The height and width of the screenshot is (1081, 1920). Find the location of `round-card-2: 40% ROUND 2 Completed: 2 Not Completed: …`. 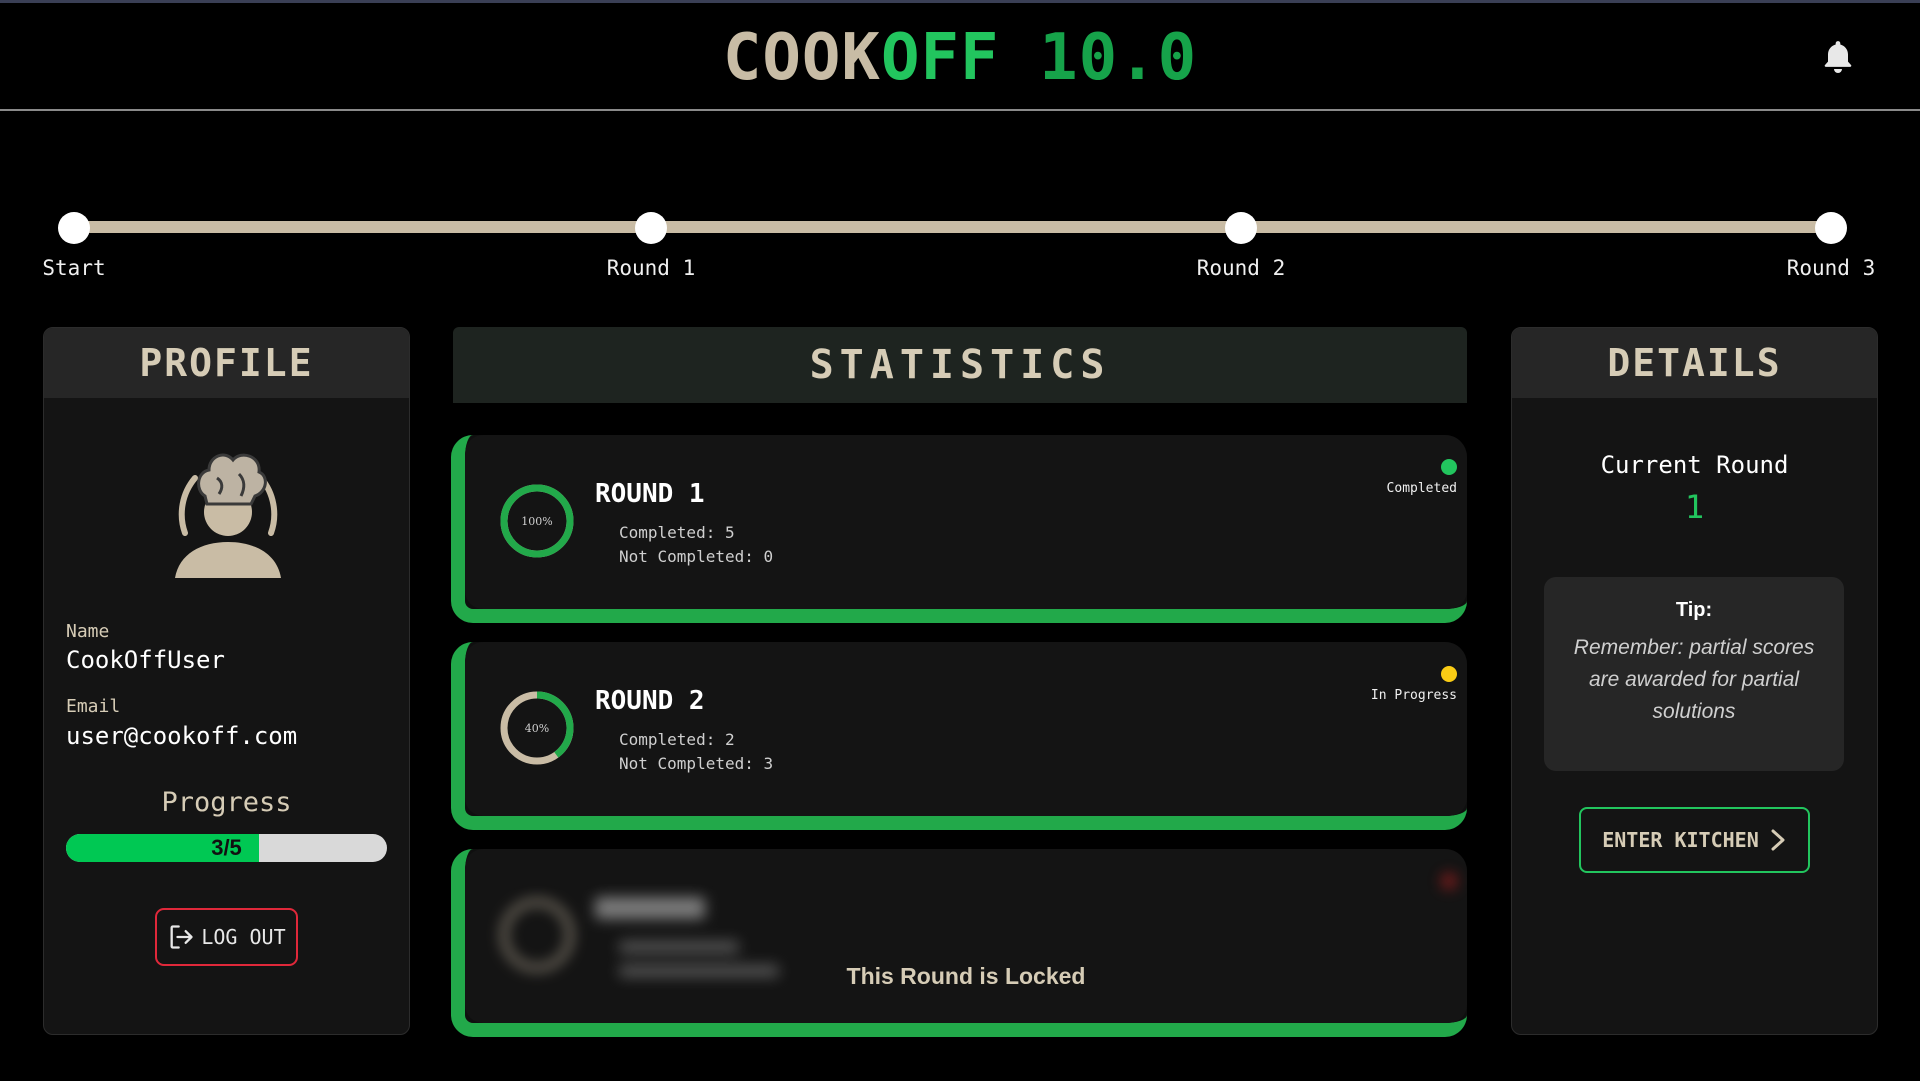

round-card-2: 40% ROUND 2 Completed: 2 Not Completed: … is located at coordinates (959, 736).